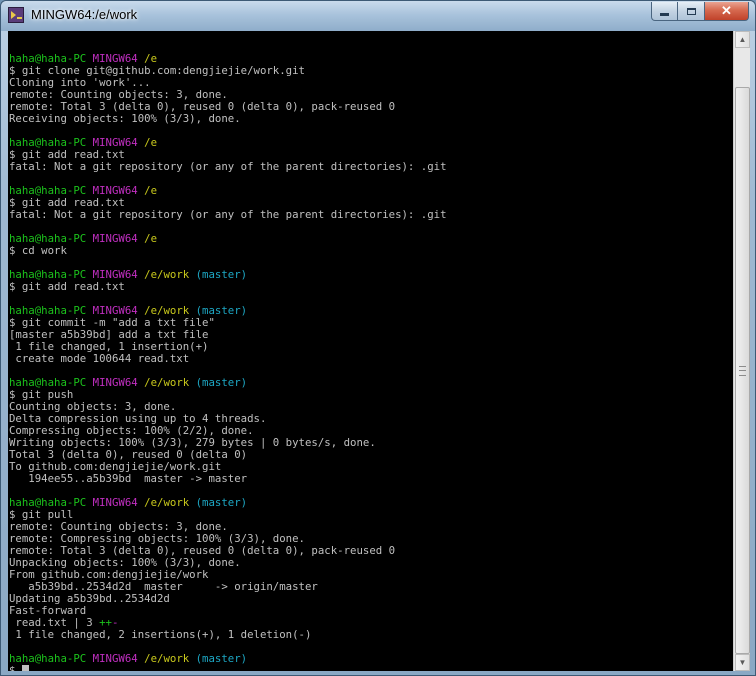 The image size is (756, 676). I want to click on title-bar: MINGW64:/e/work ✕, so click(378, 16).